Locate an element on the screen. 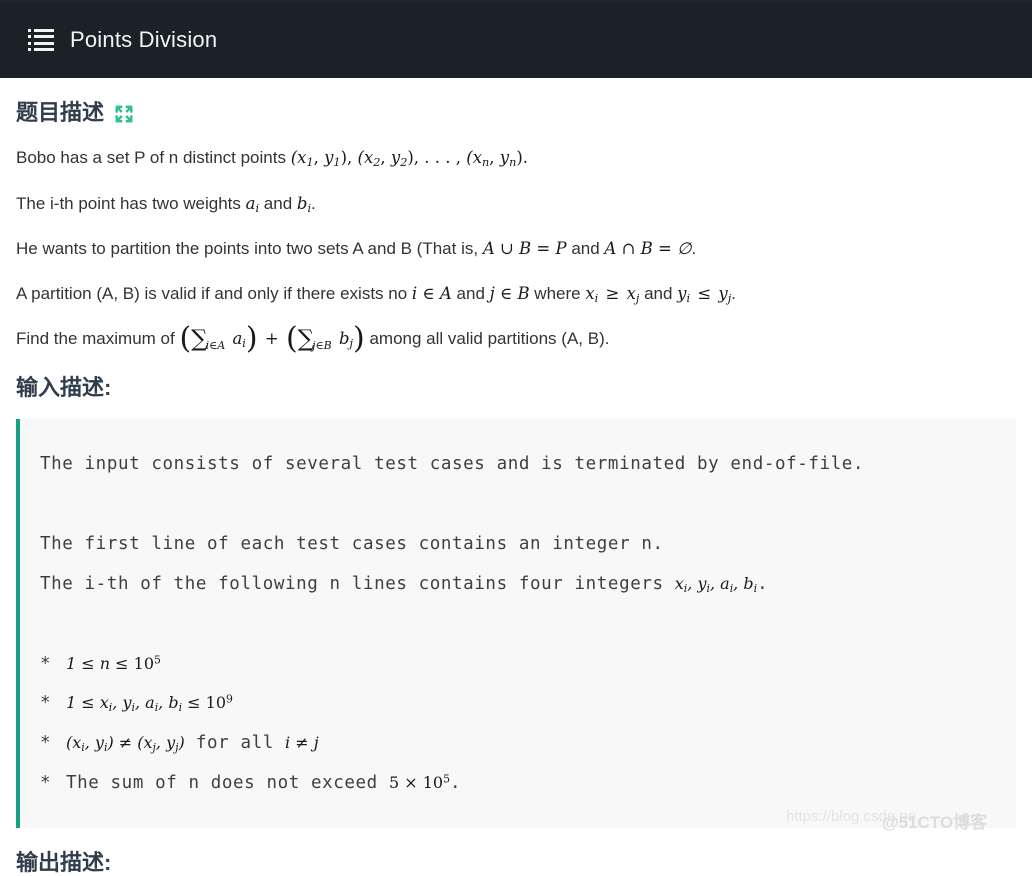 The width and height of the screenshot is (1032, 876). math-constraint-values: 1 ≤ xi, yi, ai, bi ≤ 109 is located at coordinates (149, 703).